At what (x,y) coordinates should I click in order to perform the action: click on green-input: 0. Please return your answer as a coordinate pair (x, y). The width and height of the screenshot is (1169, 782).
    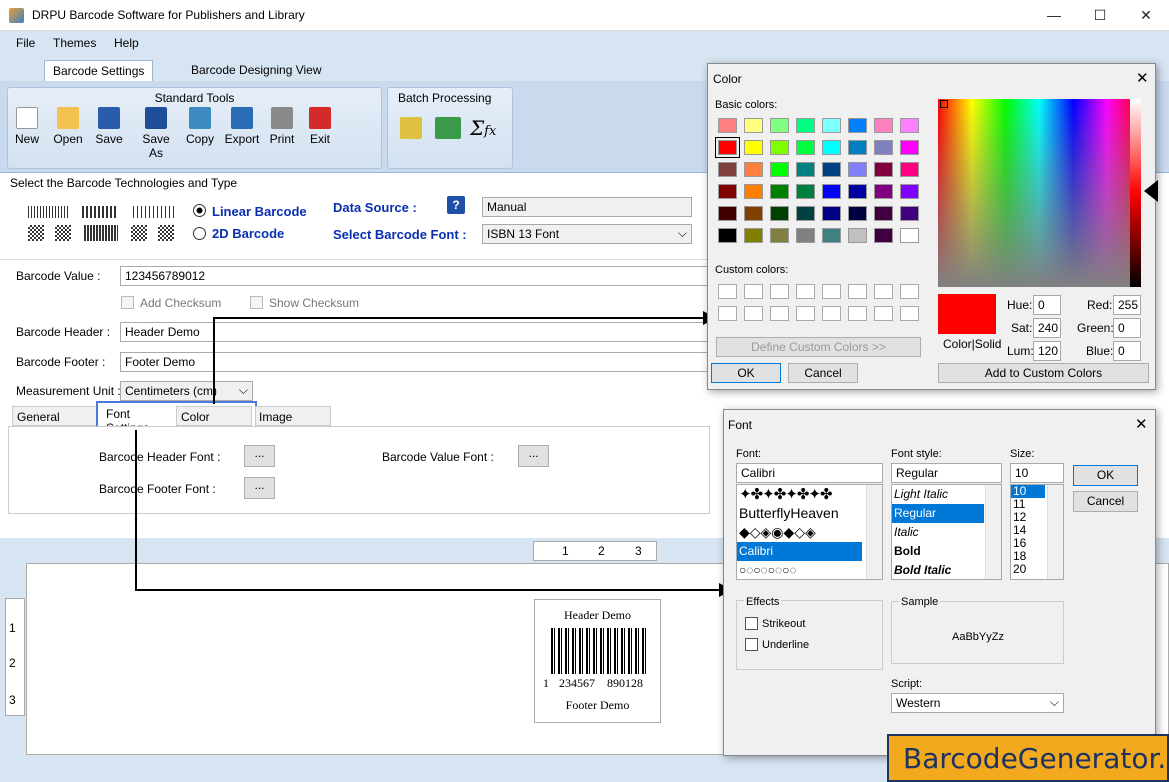
    Looking at the image, I should click on (1127, 328).